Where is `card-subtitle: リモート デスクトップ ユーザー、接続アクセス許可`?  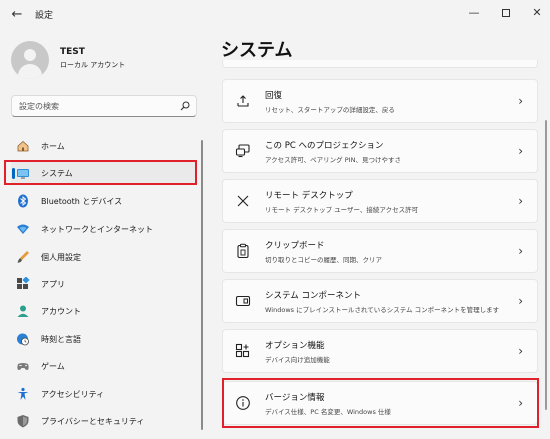 card-subtitle: リモート デスクトップ ユーザー、接続アクセス許可 is located at coordinates (342, 210).